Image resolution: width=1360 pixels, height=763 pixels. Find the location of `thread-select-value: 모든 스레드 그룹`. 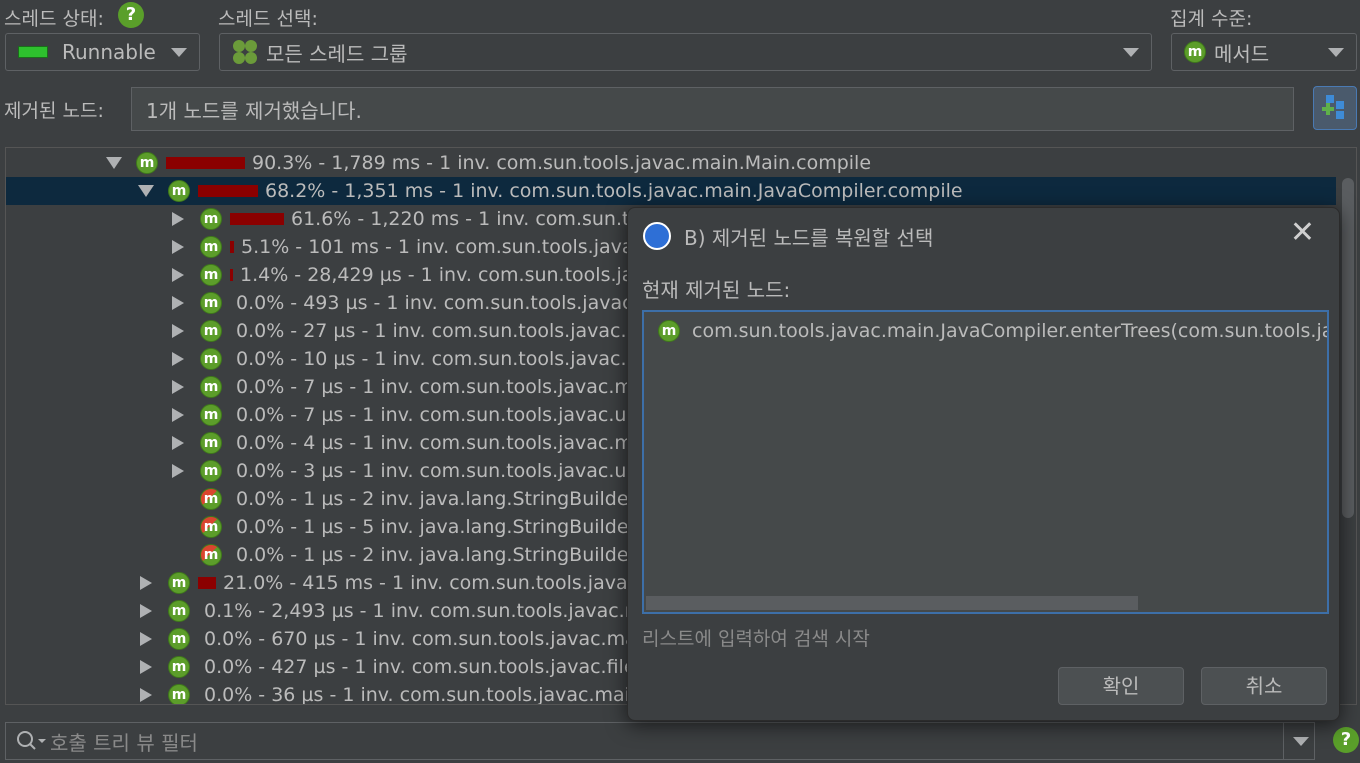

thread-select-value: 모든 스레드 그룹 is located at coordinates (337, 53).